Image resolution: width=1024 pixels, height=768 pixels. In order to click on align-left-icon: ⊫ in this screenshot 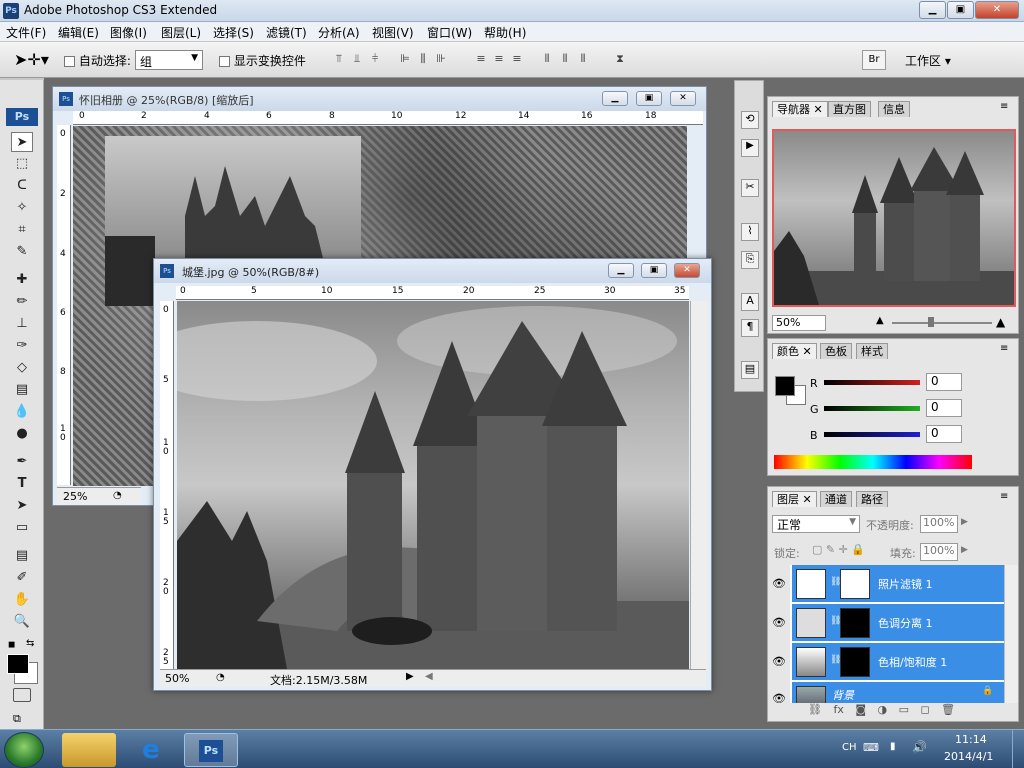, I will do `click(405, 60)`.